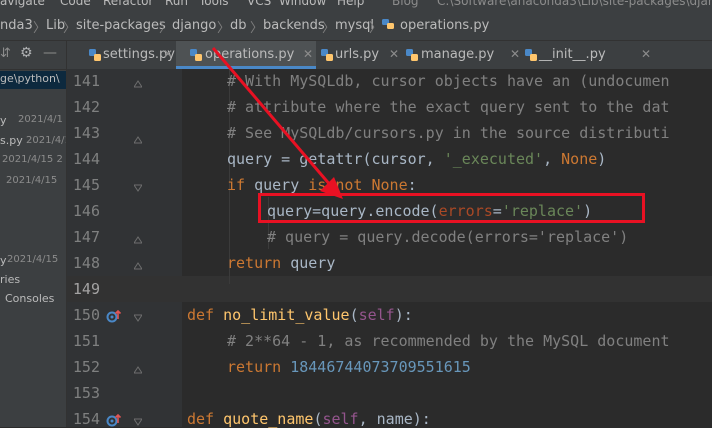 This screenshot has width=712, height=428. What do you see at coordinates (86, 133) in the screenshot?
I see `line-number: 143` at bounding box center [86, 133].